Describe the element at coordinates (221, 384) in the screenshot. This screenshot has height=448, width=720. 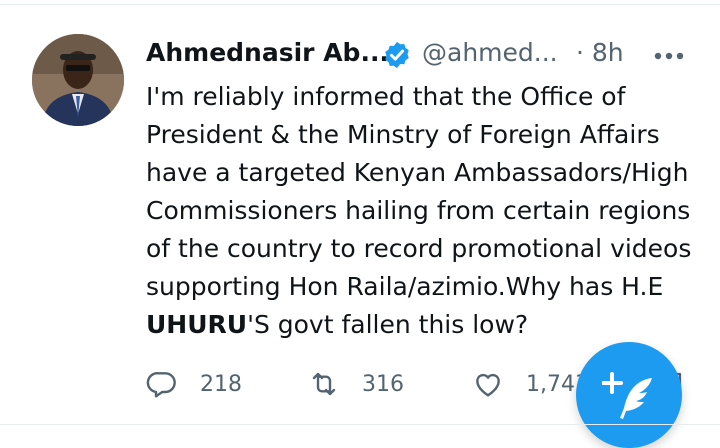
I see `reply-count: 218` at that location.